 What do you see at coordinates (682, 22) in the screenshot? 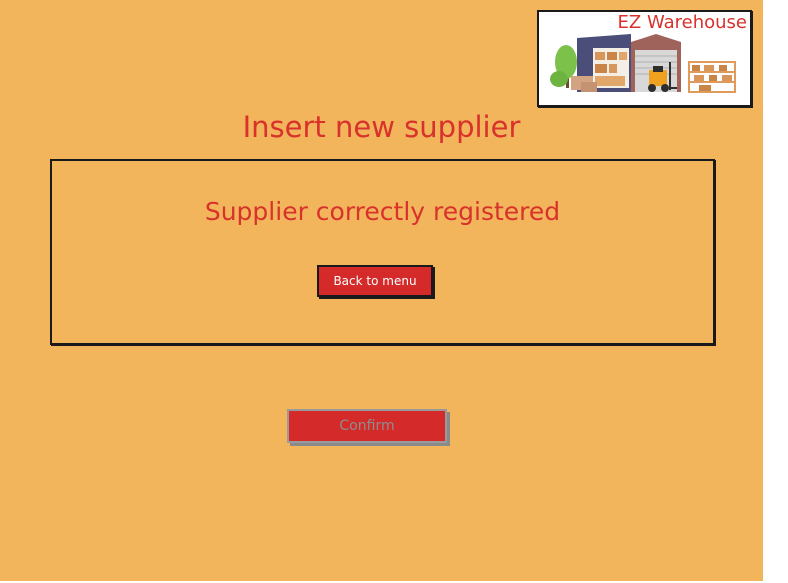
I see `logo-text: EZ Warehouse` at bounding box center [682, 22].